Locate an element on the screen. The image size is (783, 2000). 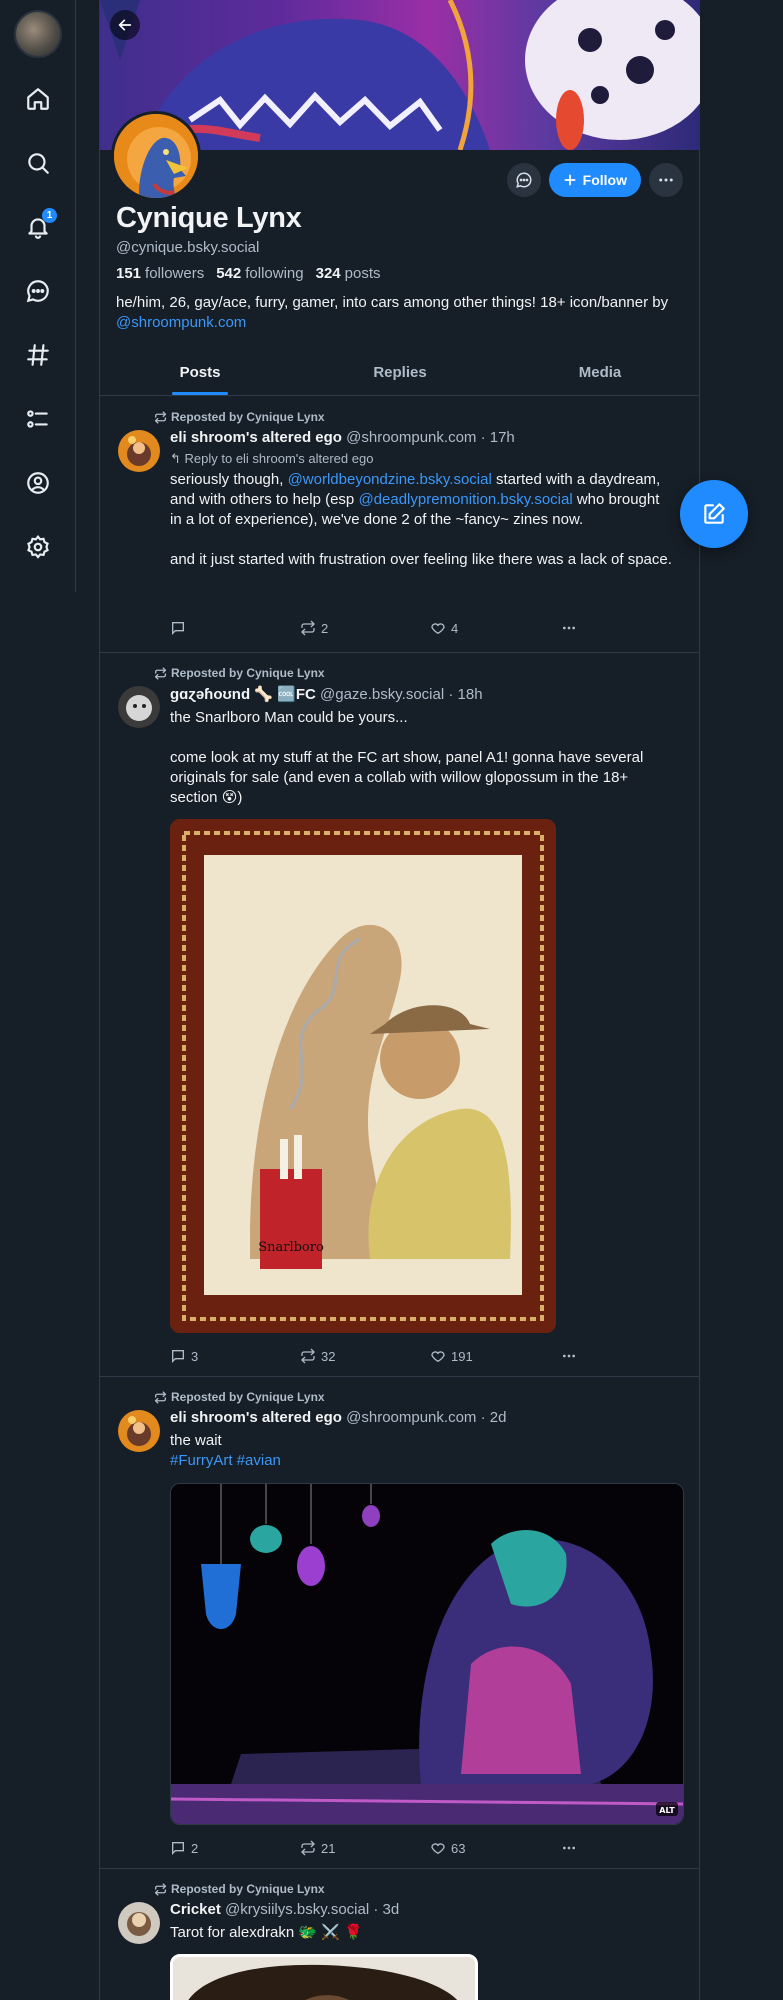
ellipsis-icon is located at coordinates (569, 1848).